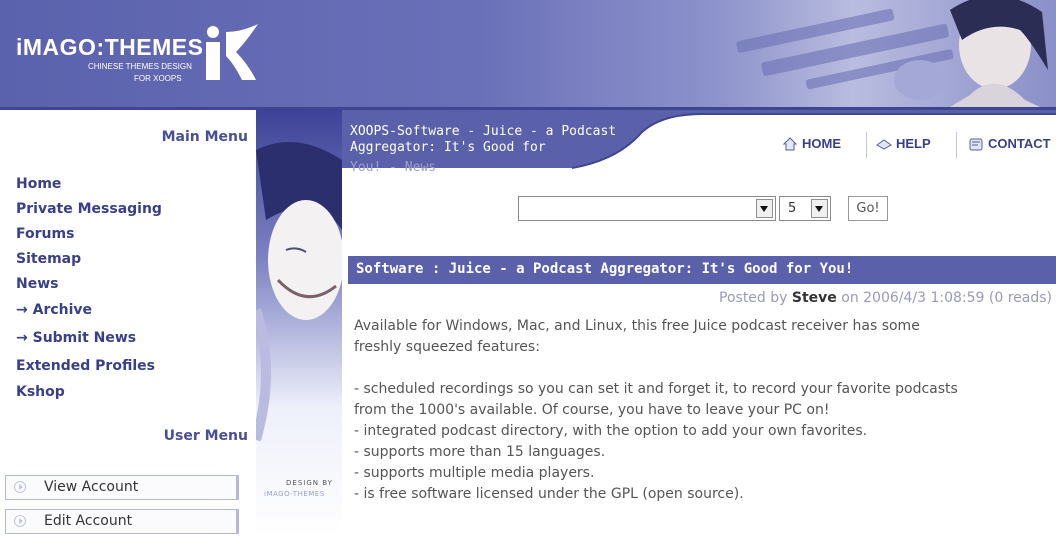  I want to click on main-menu-title: Main Menu, so click(204, 137).